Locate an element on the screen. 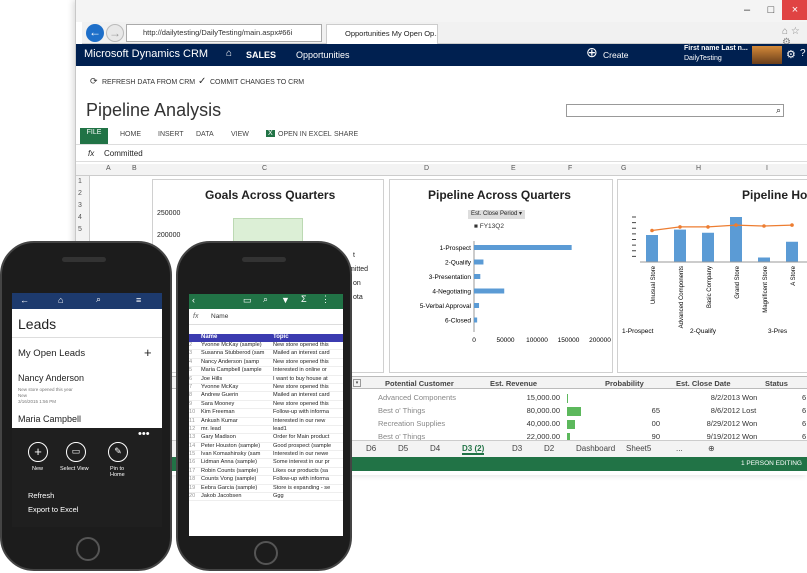 The width and height of the screenshot is (807, 573). sheet-tab: D6 is located at coordinates (371, 448).